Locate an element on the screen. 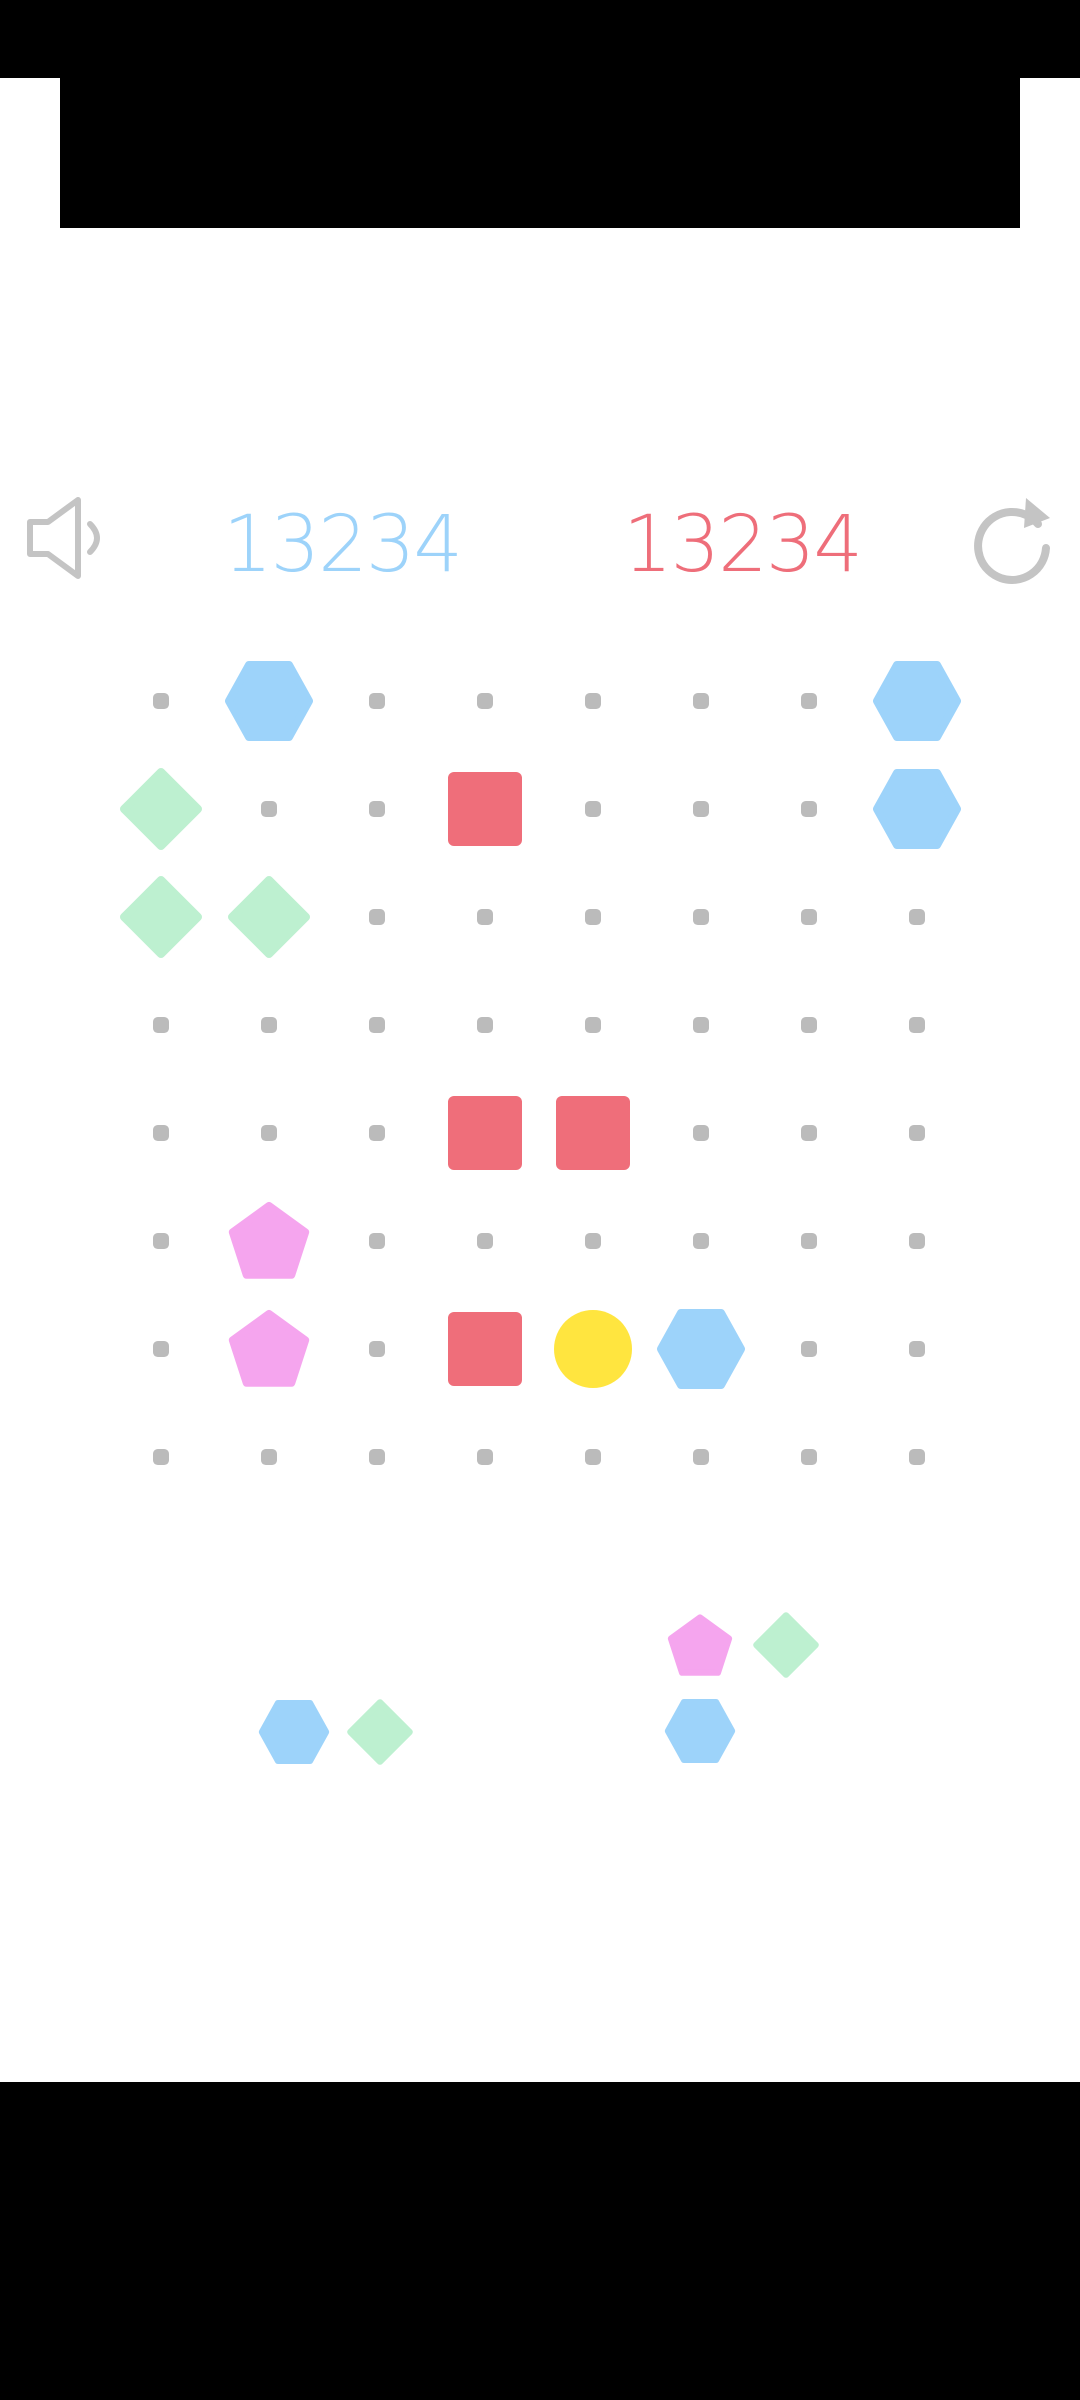  current-score: 13234 is located at coordinates (342, 545).